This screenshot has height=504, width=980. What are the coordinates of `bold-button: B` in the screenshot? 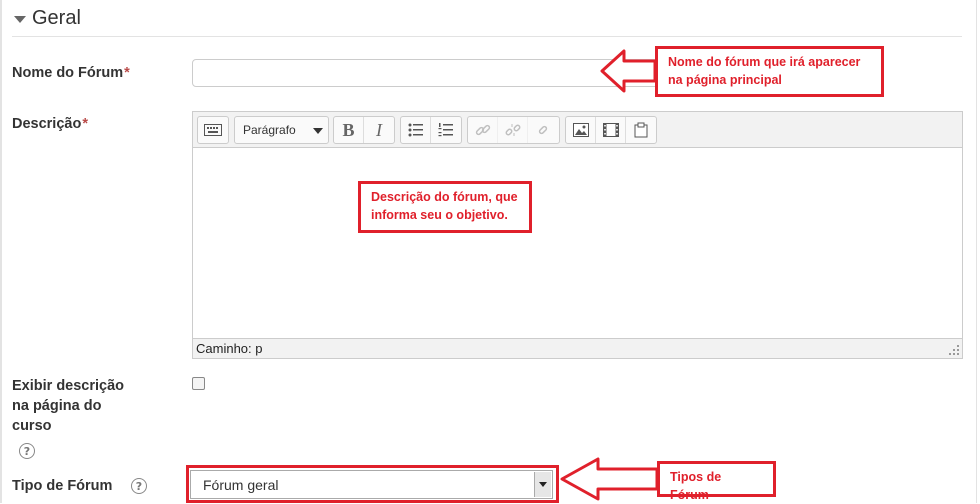 It's located at (349, 130).